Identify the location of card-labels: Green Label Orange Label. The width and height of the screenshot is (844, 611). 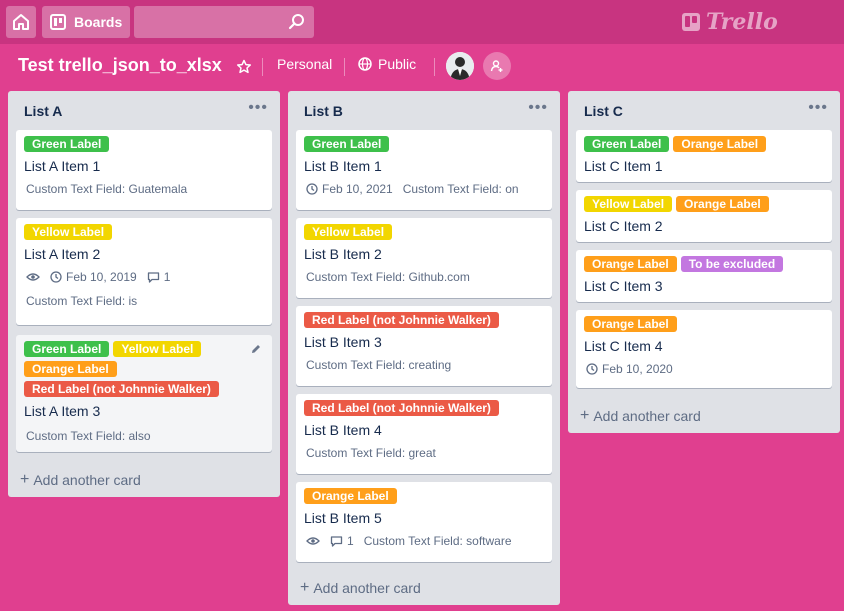
(704, 144).